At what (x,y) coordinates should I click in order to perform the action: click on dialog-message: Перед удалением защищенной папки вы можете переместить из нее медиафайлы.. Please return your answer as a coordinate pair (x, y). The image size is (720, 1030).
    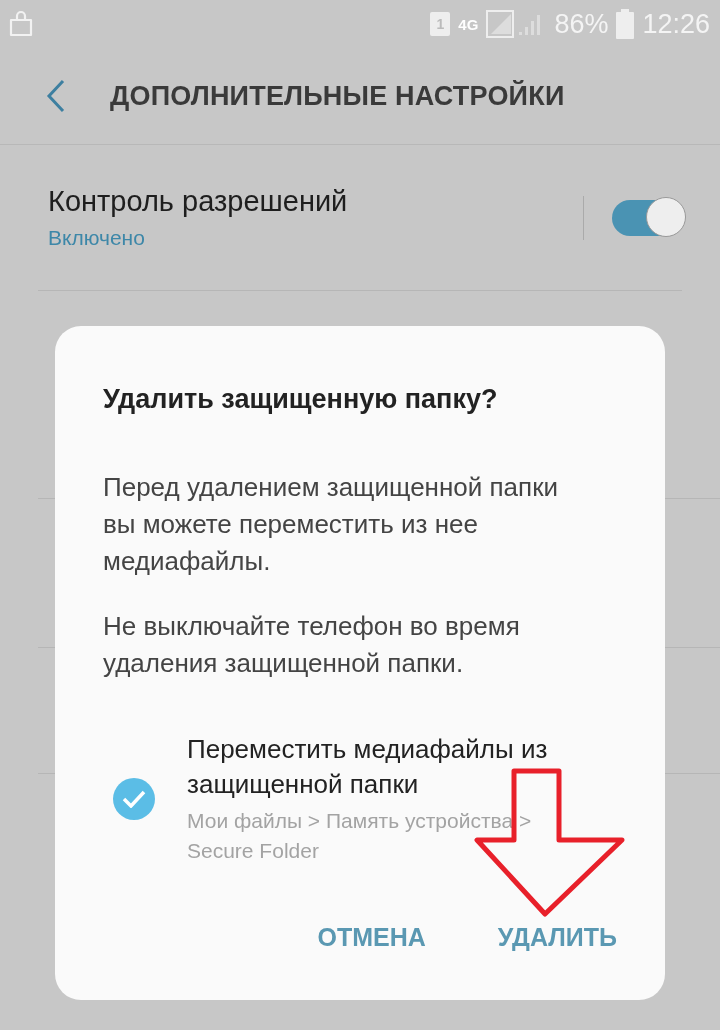
    Looking at the image, I should click on (331, 524).